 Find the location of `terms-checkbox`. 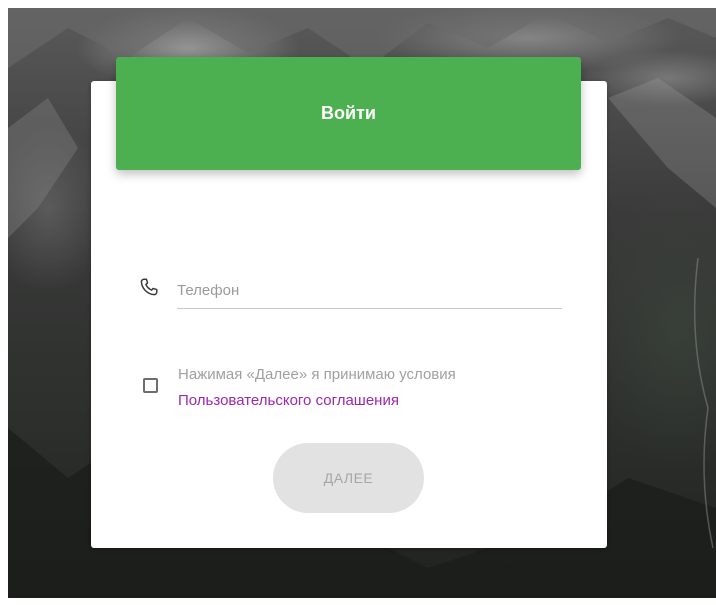

terms-checkbox is located at coordinates (150, 385).